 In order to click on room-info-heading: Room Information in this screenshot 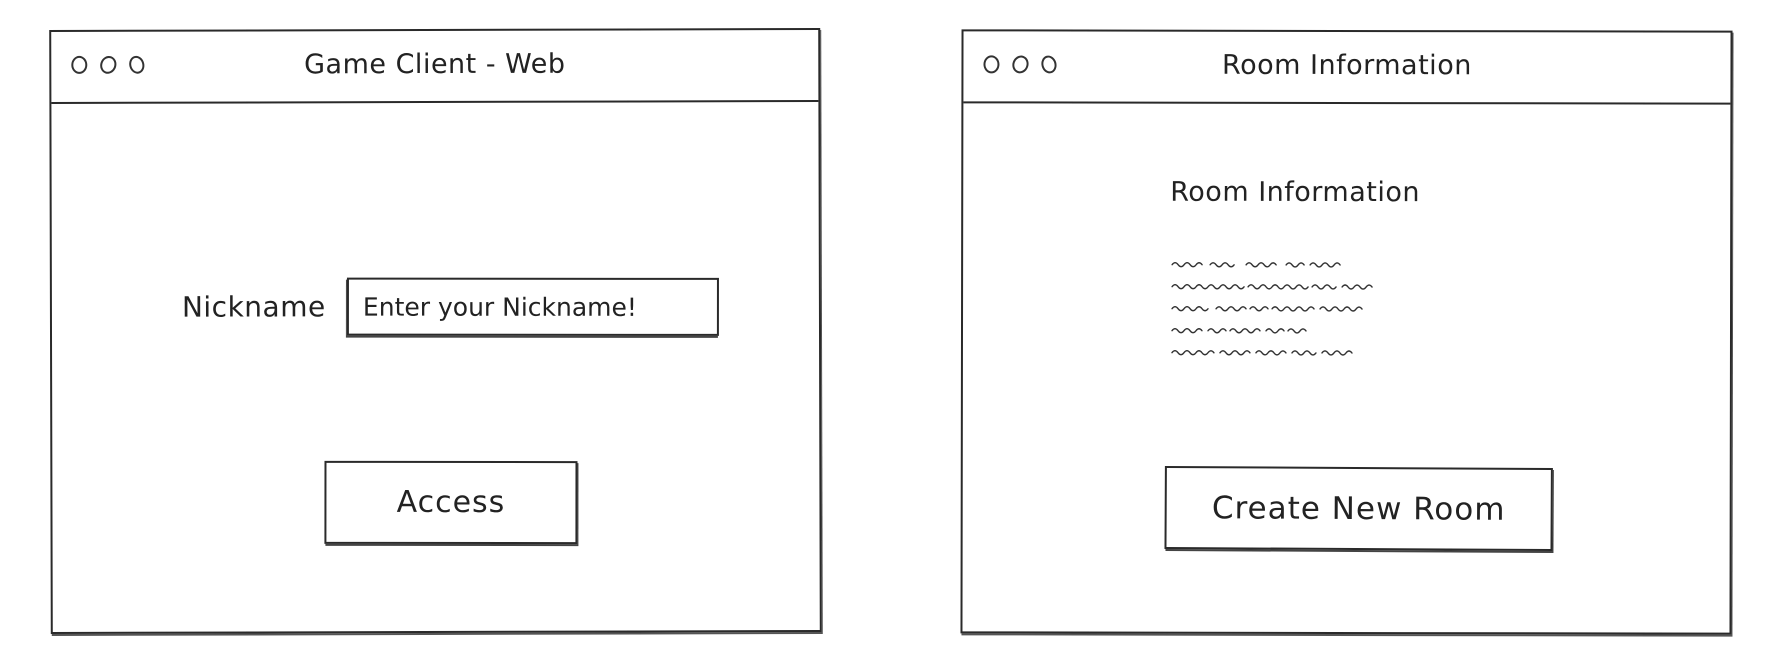, I will do `click(1295, 192)`.